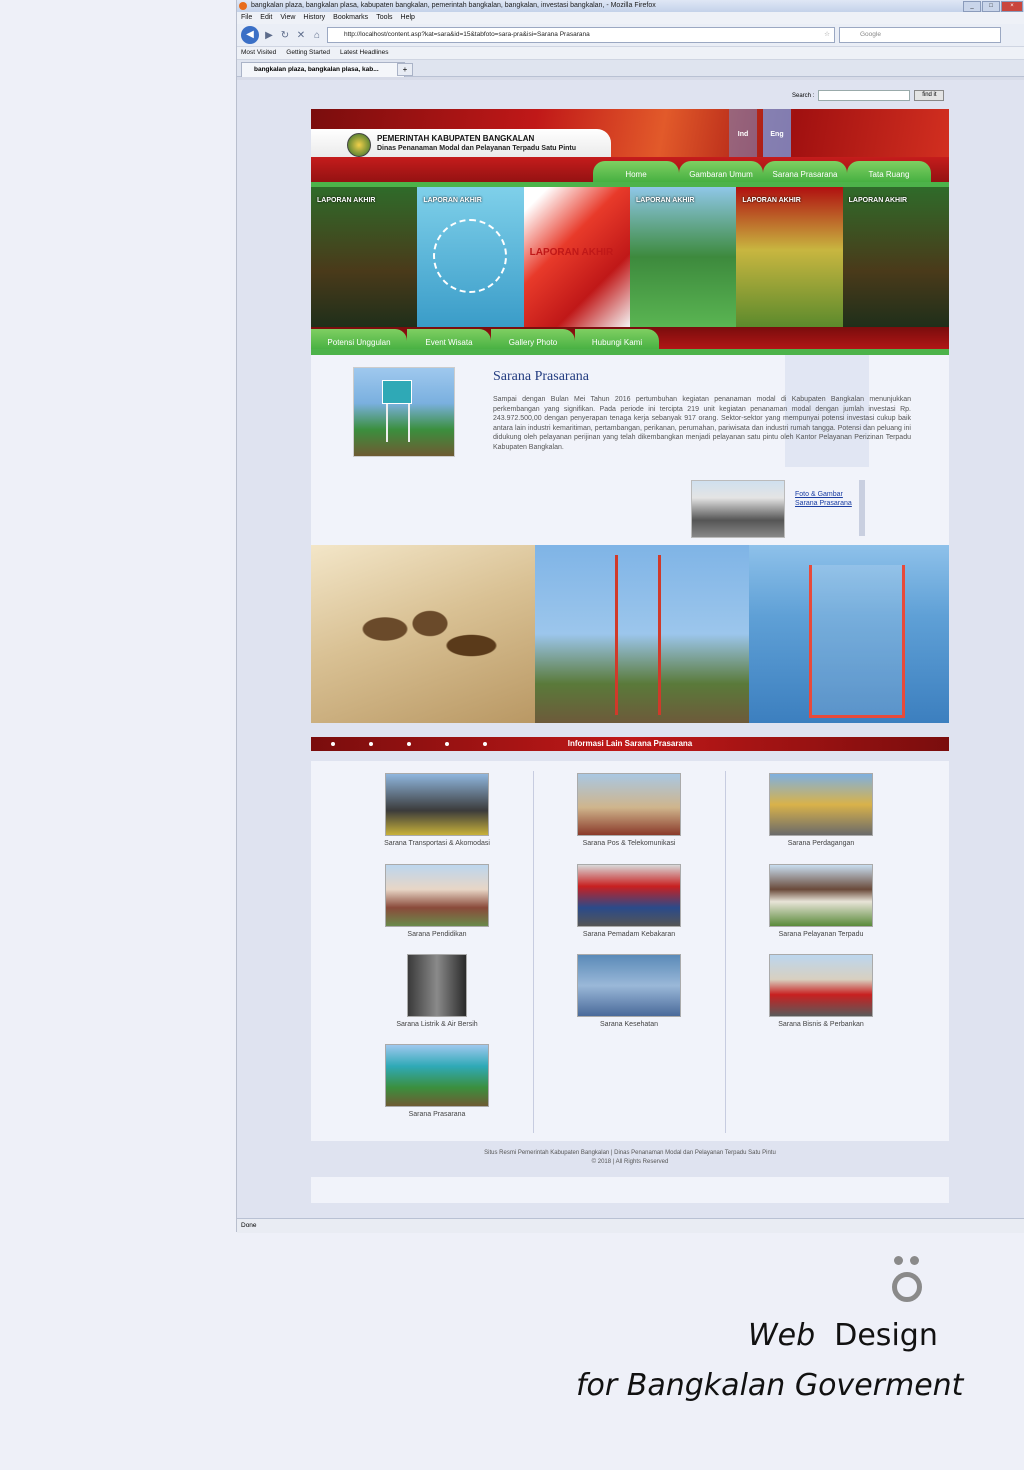 This screenshot has width=1024, height=1470. What do you see at coordinates (437, 985) in the screenshot?
I see `electric-panel-photo` at bounding box center [437, 985].